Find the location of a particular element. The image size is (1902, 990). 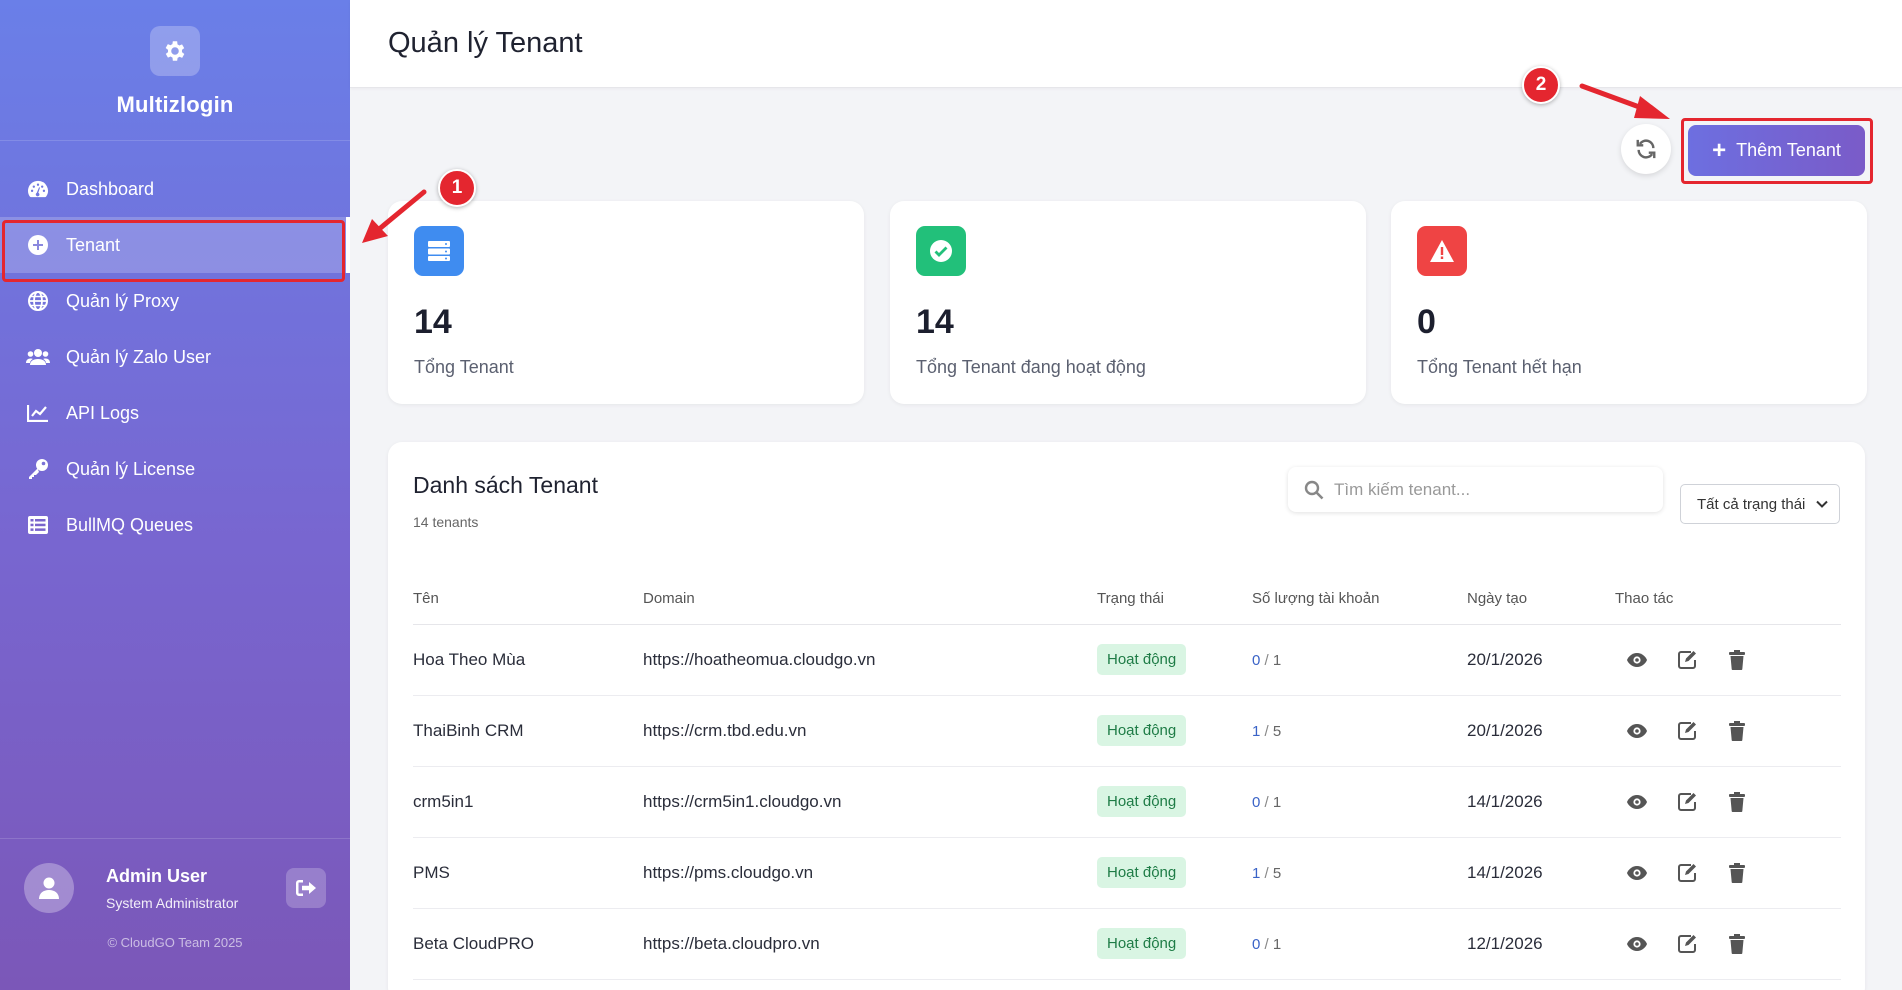

stat-label: Tổng Tenant đang hoạt động is located at coordinates (1031, 367).